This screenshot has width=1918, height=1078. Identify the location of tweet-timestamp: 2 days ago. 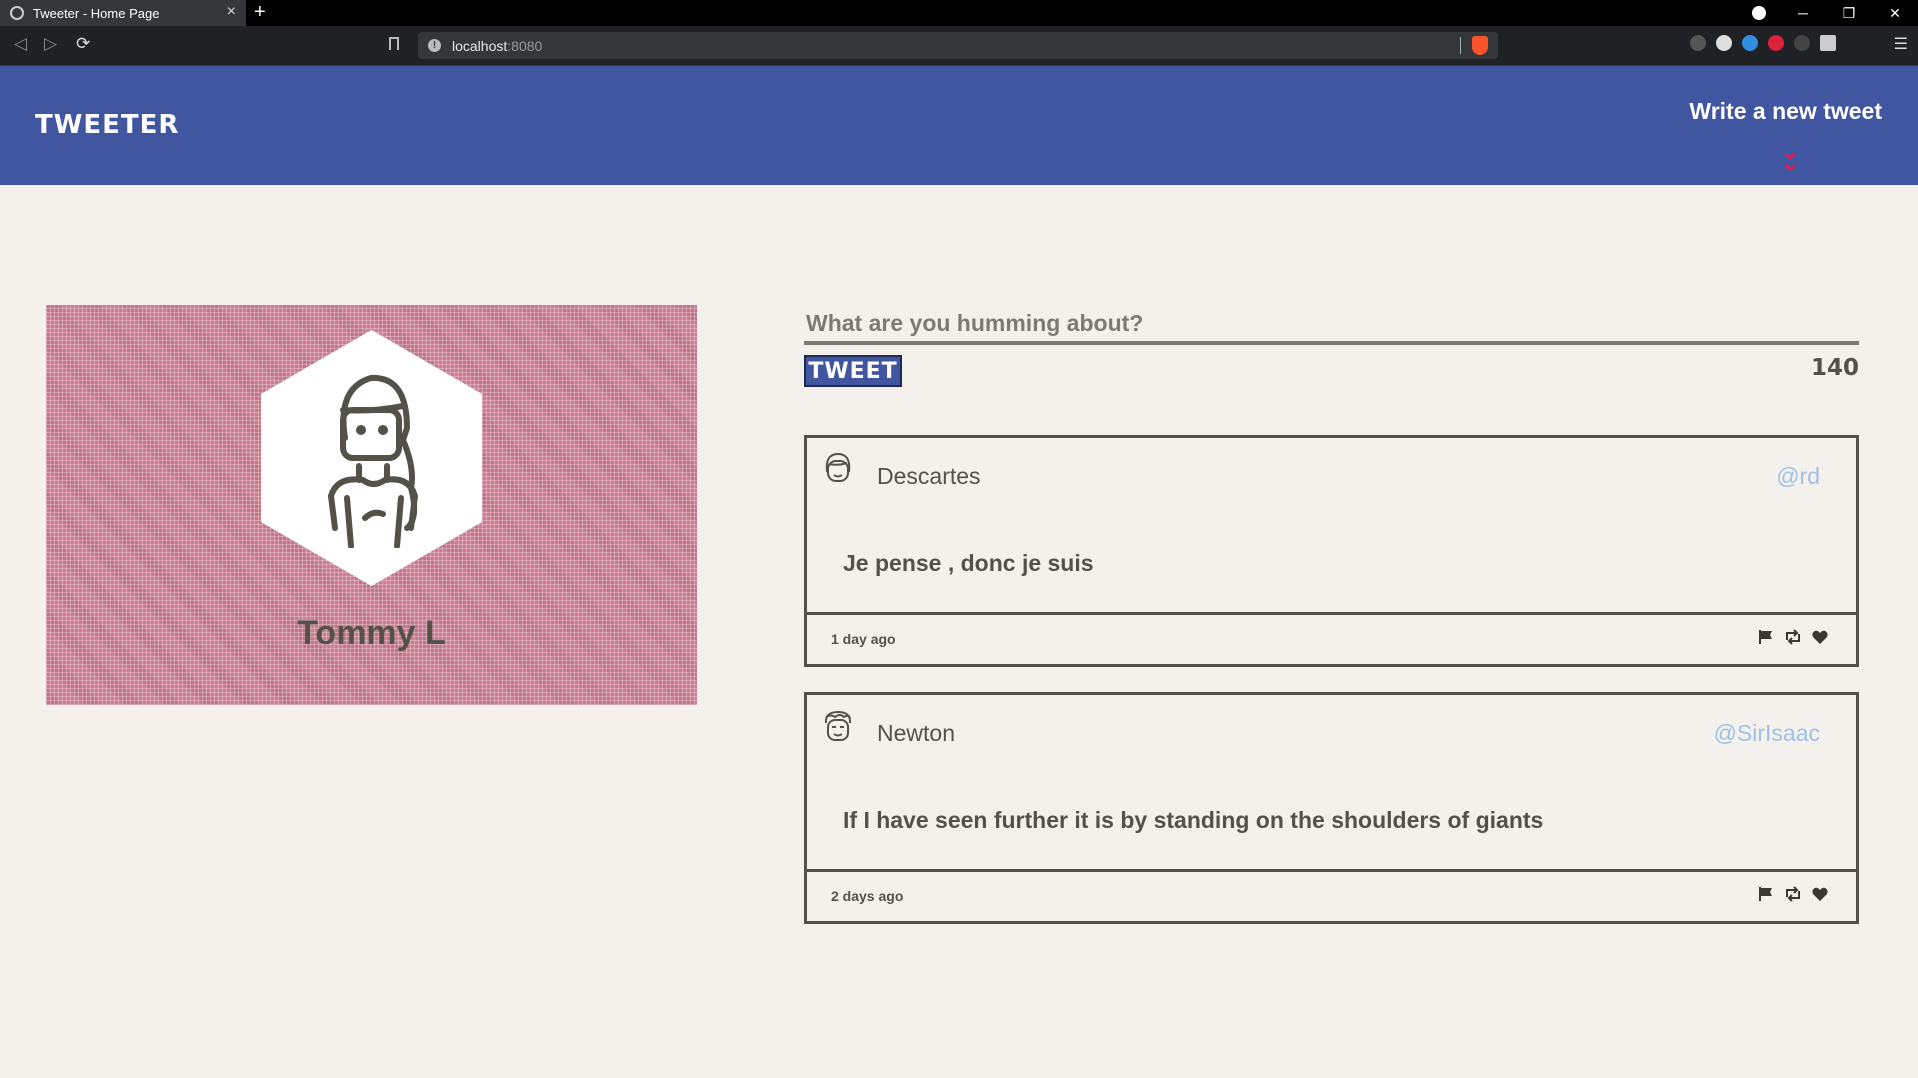
(867, 896).